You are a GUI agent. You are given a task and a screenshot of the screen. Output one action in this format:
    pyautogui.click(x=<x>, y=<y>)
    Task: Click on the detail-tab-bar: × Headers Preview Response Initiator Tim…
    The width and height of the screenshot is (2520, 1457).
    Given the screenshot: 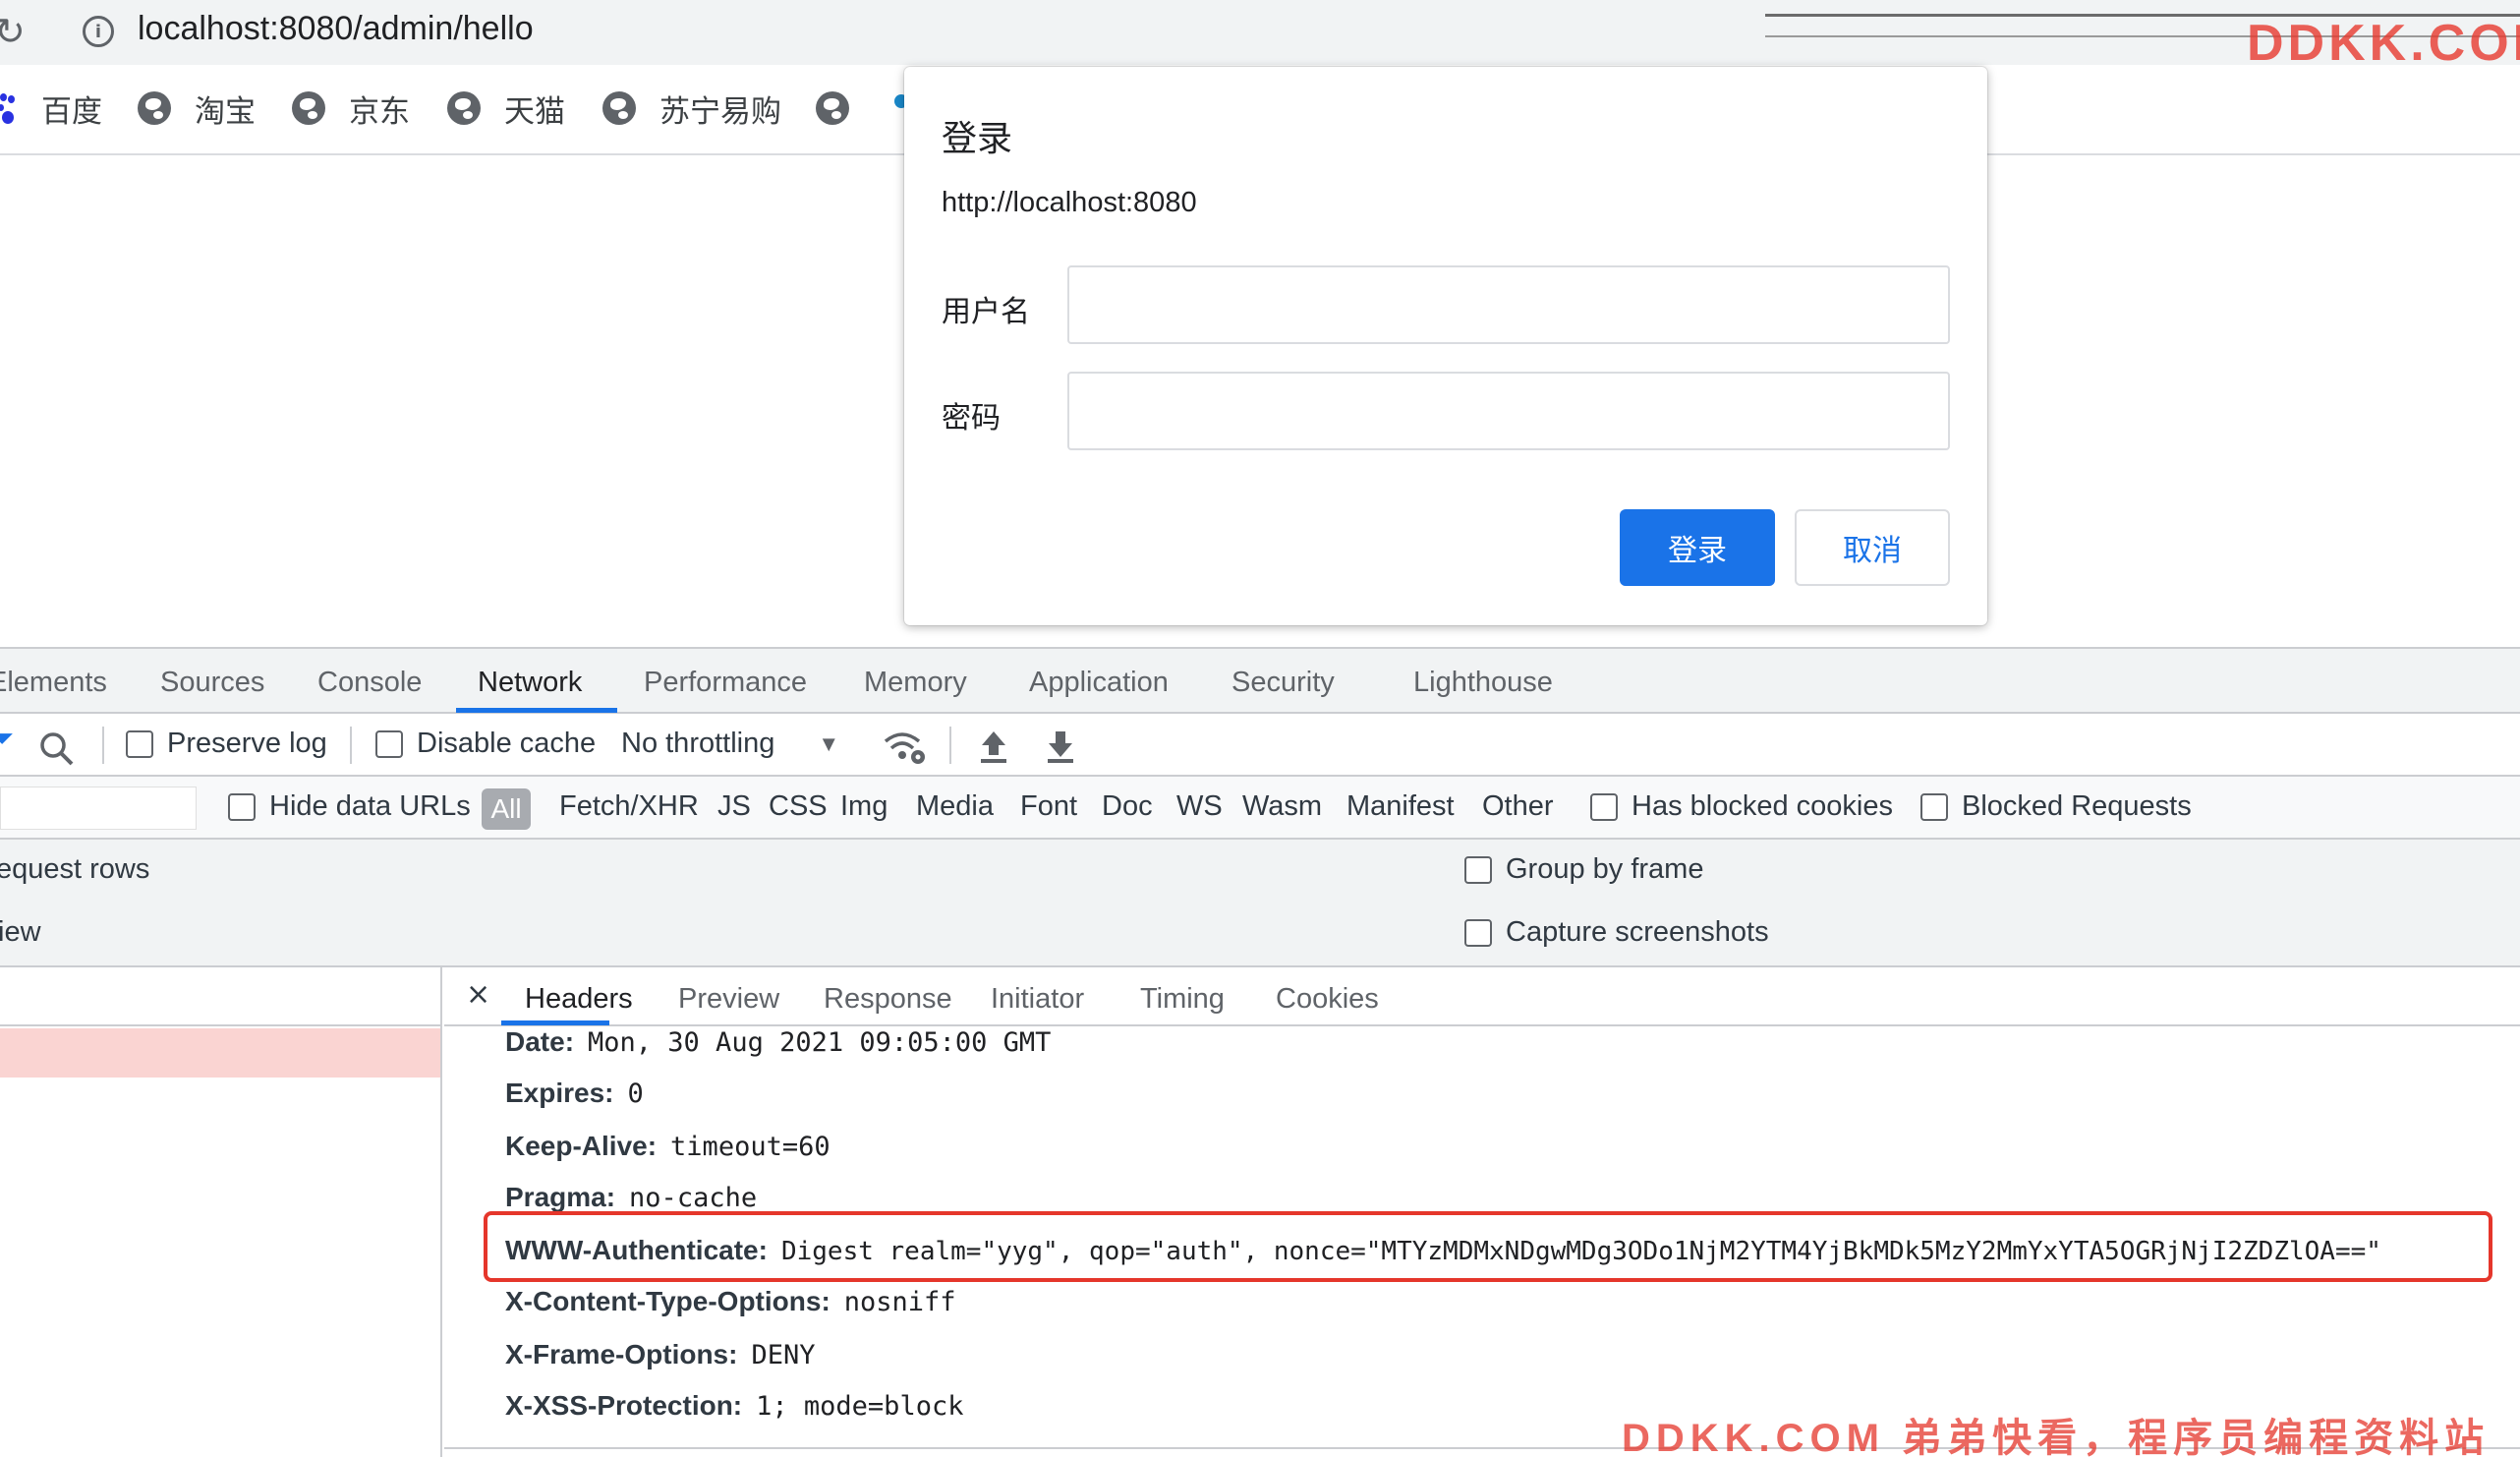 What is the action you would take?
    pyautogui.click(x=1482, y=996)
    